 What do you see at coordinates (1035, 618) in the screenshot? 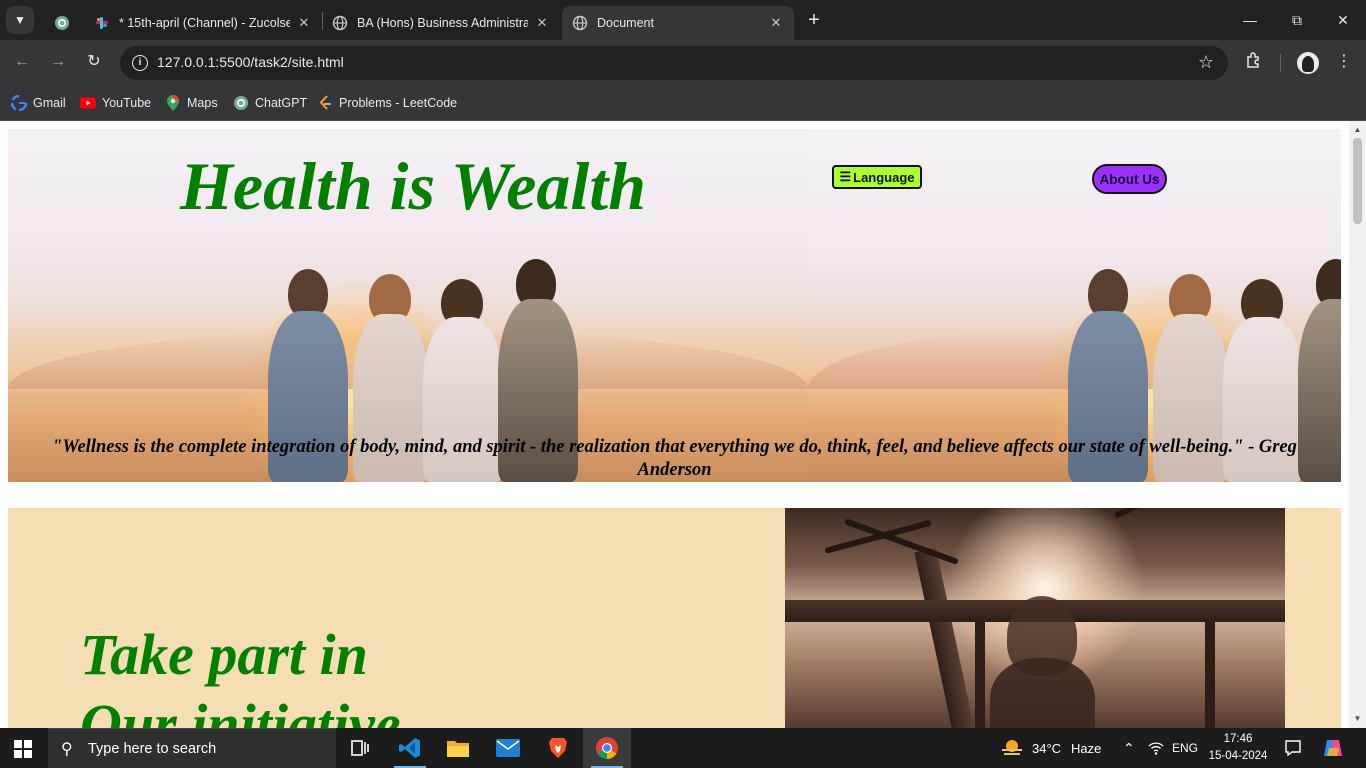
I see `initiative-image` at bounding box center [1035, 618].